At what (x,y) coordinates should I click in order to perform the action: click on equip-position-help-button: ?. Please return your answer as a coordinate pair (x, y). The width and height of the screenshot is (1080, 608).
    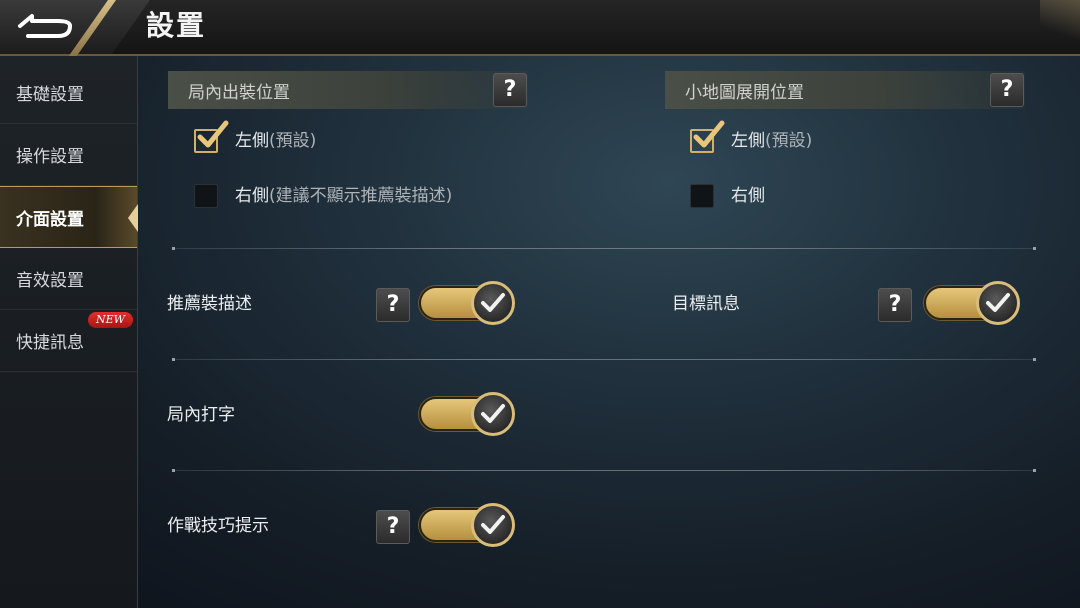
    Looking at the image, I should click on (510, 90).